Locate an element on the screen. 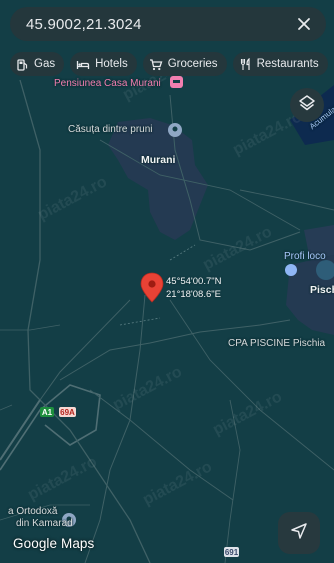  chip-groceries: Groceries is located at coordinates (184, 64).